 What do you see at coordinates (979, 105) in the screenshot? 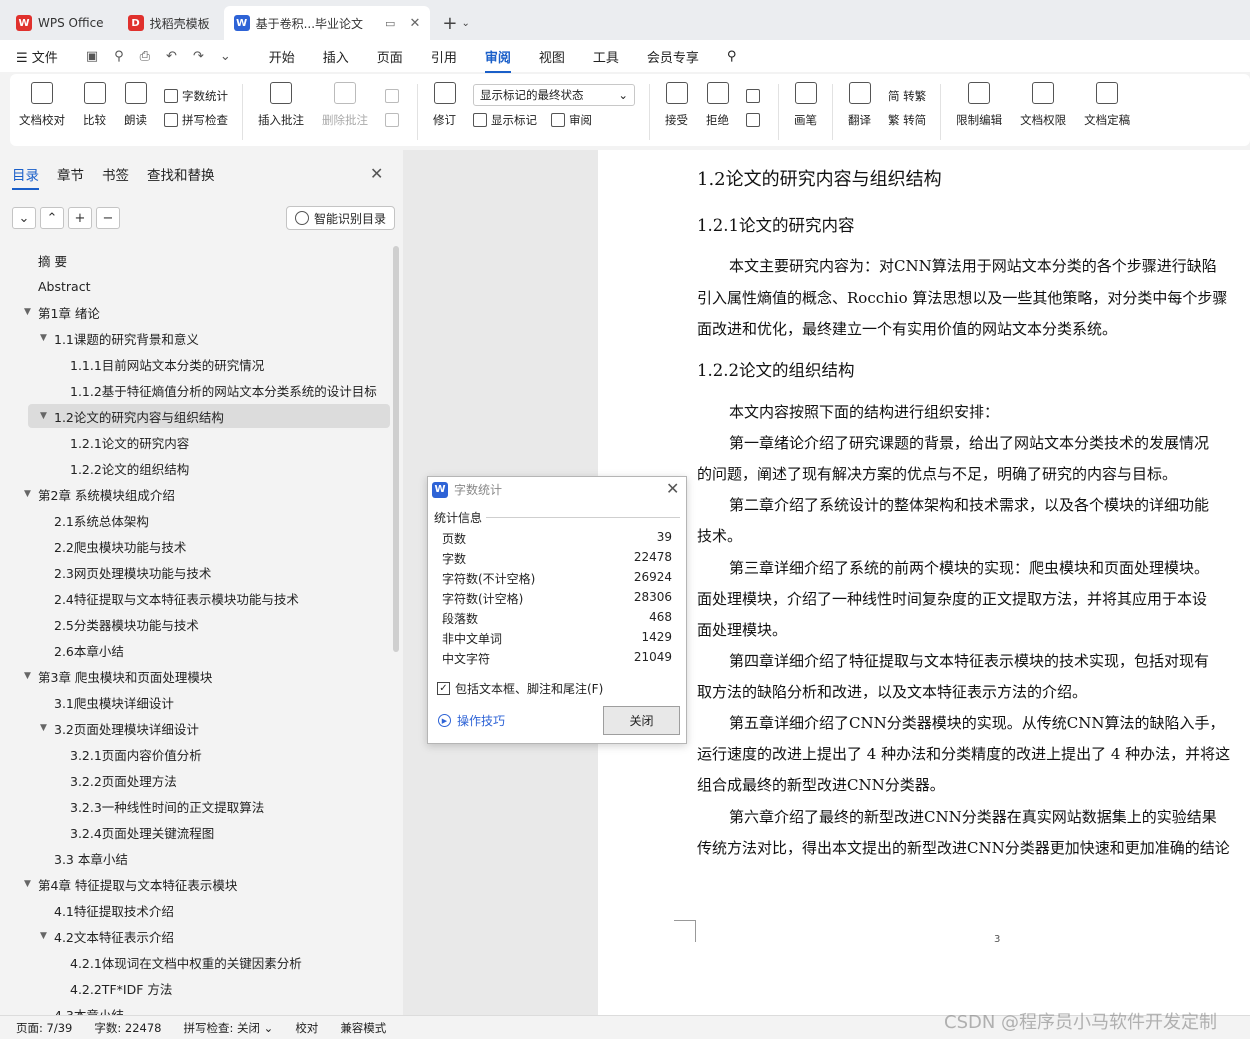
I see `restrict-edit-button: 限制编辑` at bounding box center [979, 105].